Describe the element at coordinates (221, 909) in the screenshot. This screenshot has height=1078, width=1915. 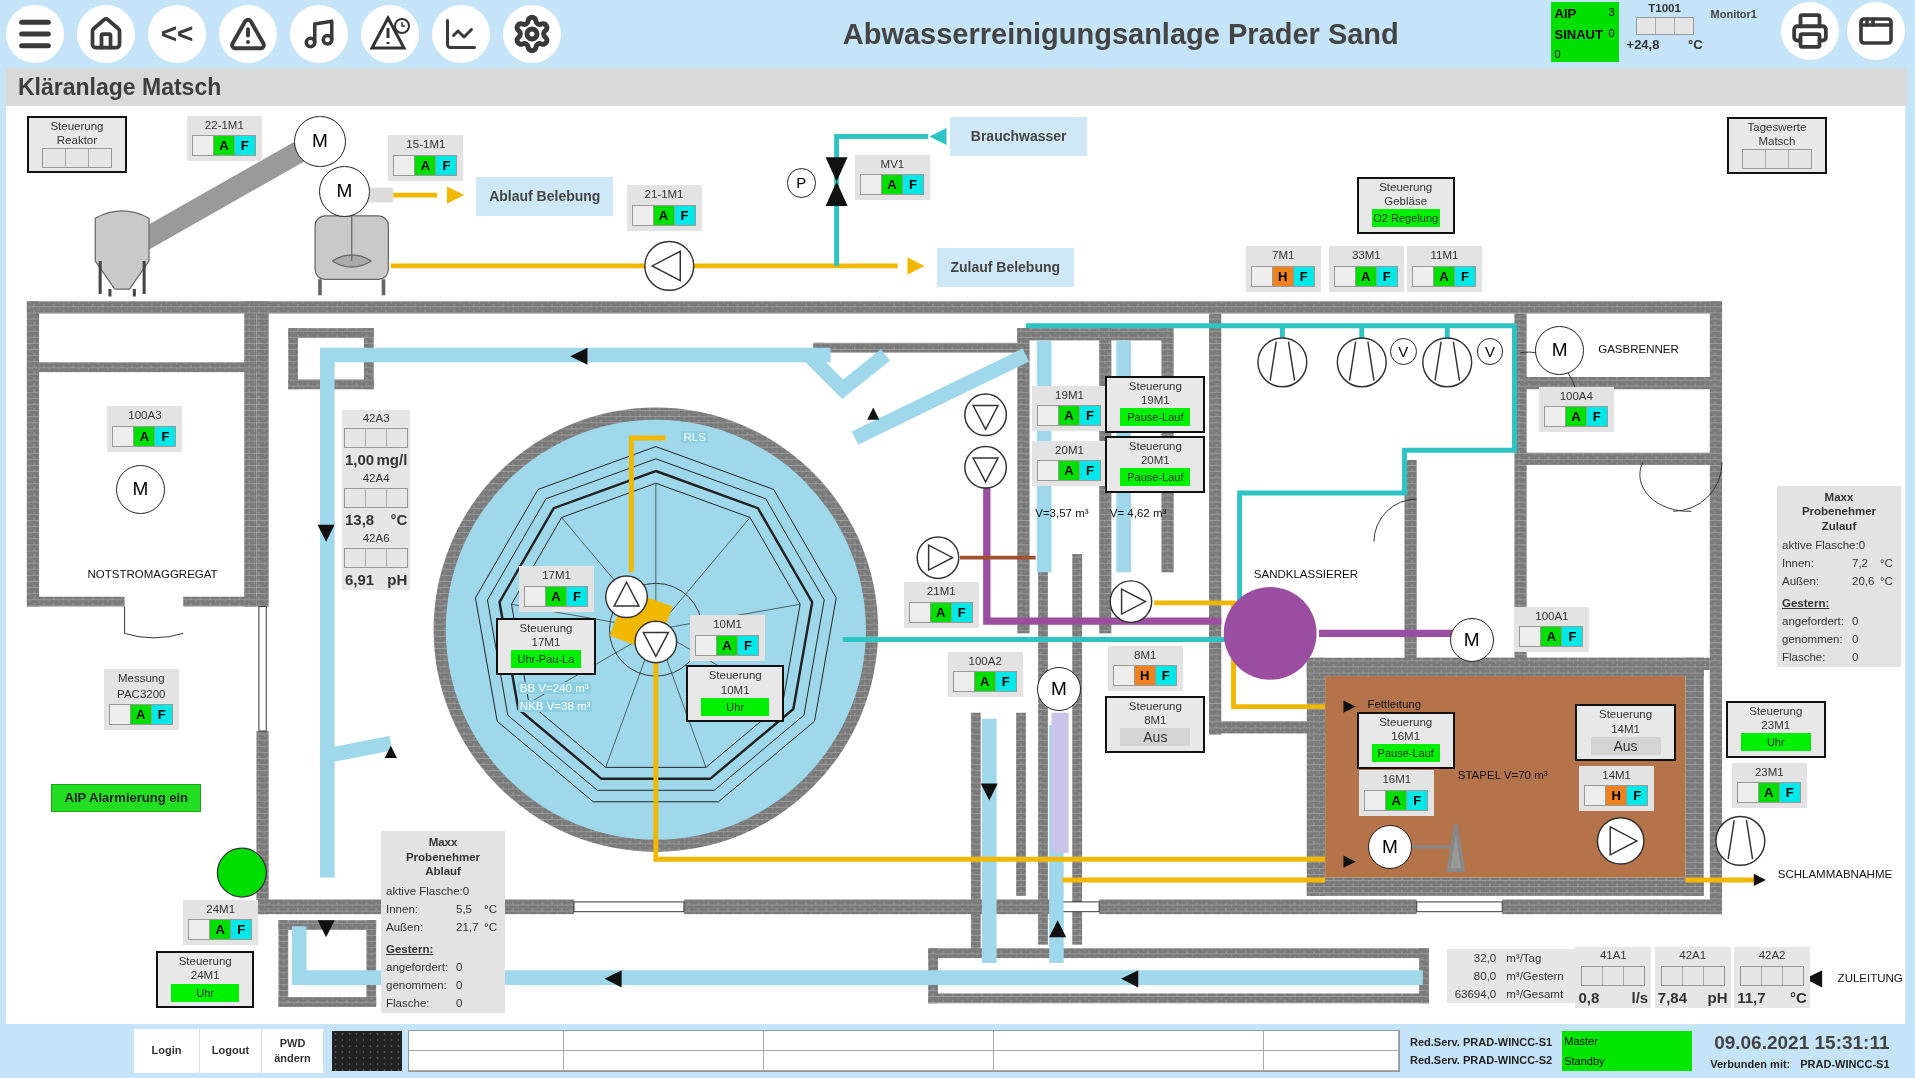
I see `motor-tag: 24M1` at that location.